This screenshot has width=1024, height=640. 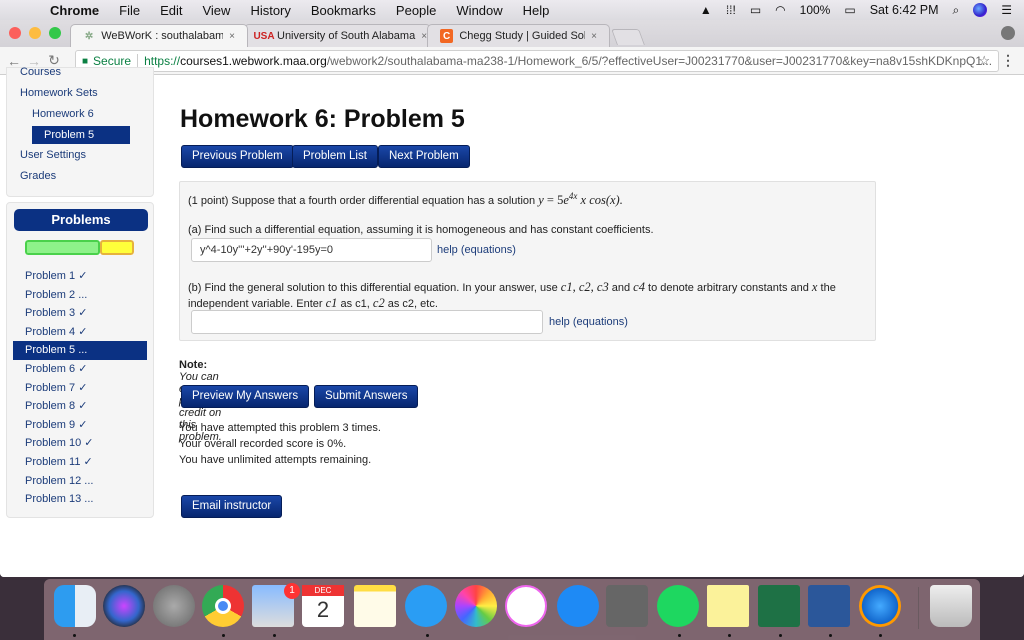 What do you see at coordinates (117, 247) in the screenshot?
I see `progress-partial` at bounding box center [117, 247].